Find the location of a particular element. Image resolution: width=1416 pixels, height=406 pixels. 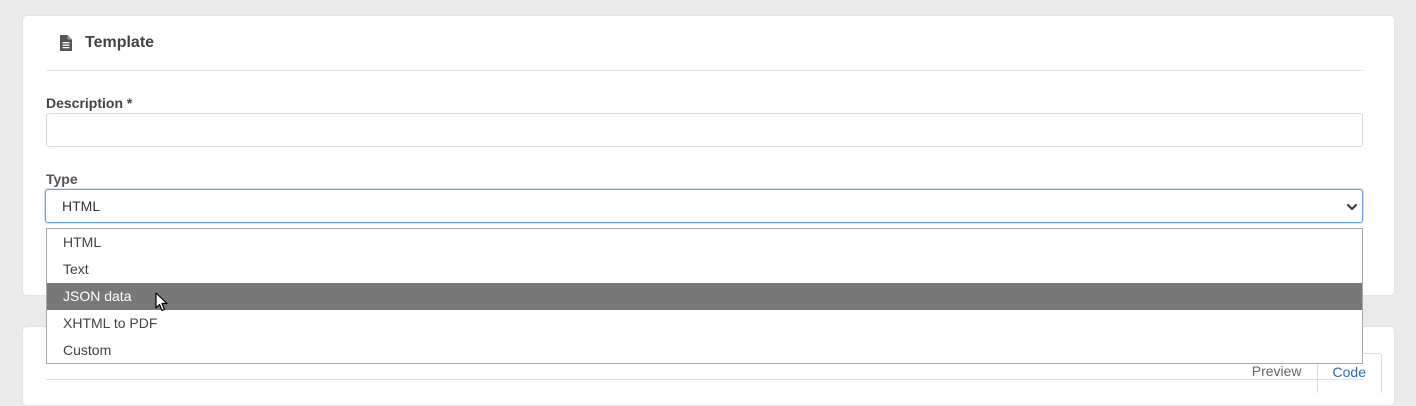

mouse-cursor-icon is located at coordinates (161, 302).